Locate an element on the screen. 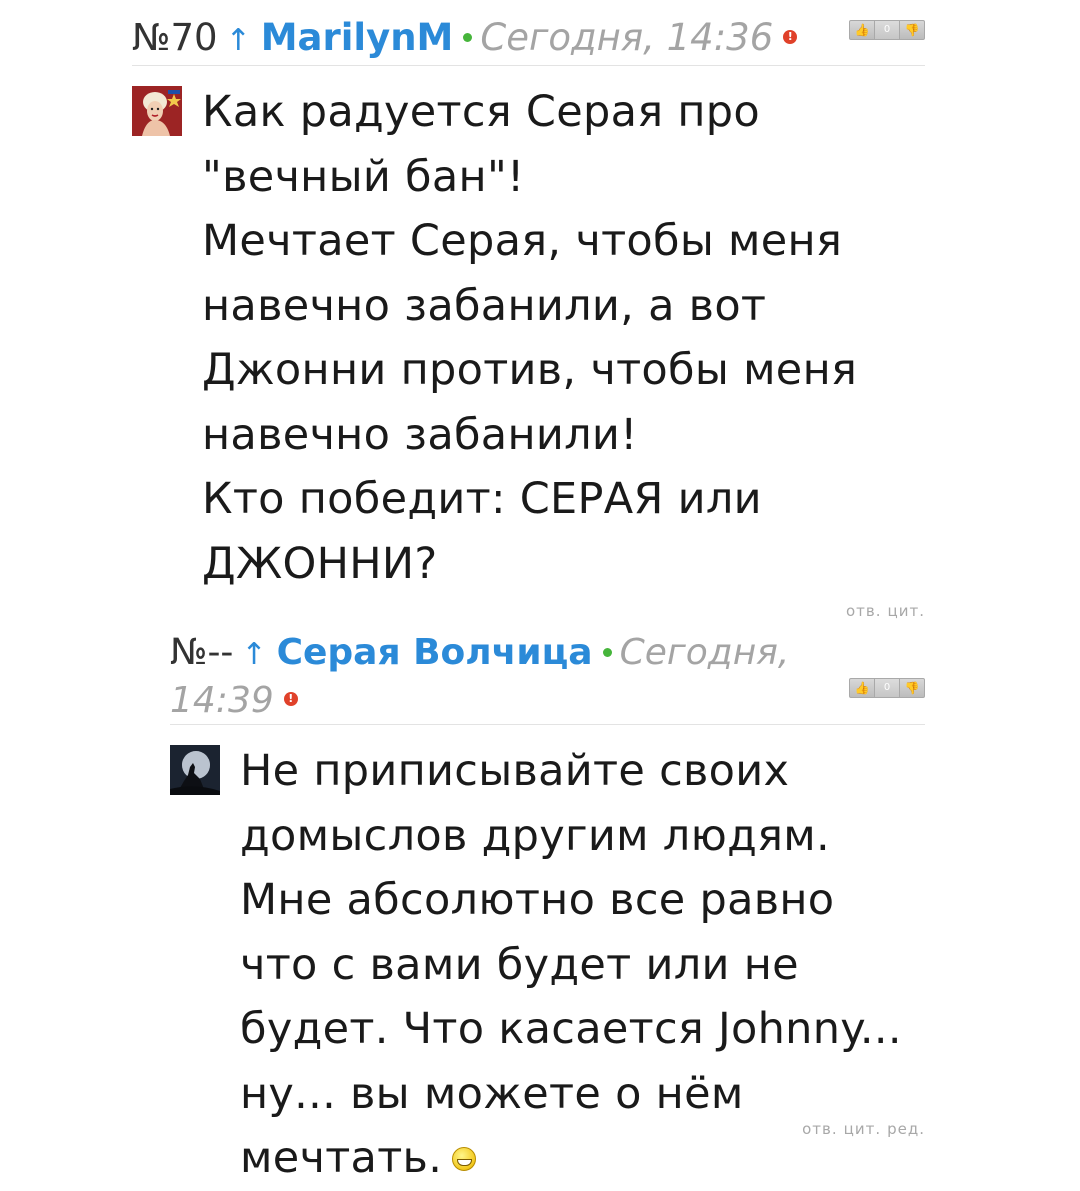  comment-number: №70 is located at coordinates (175, 37).